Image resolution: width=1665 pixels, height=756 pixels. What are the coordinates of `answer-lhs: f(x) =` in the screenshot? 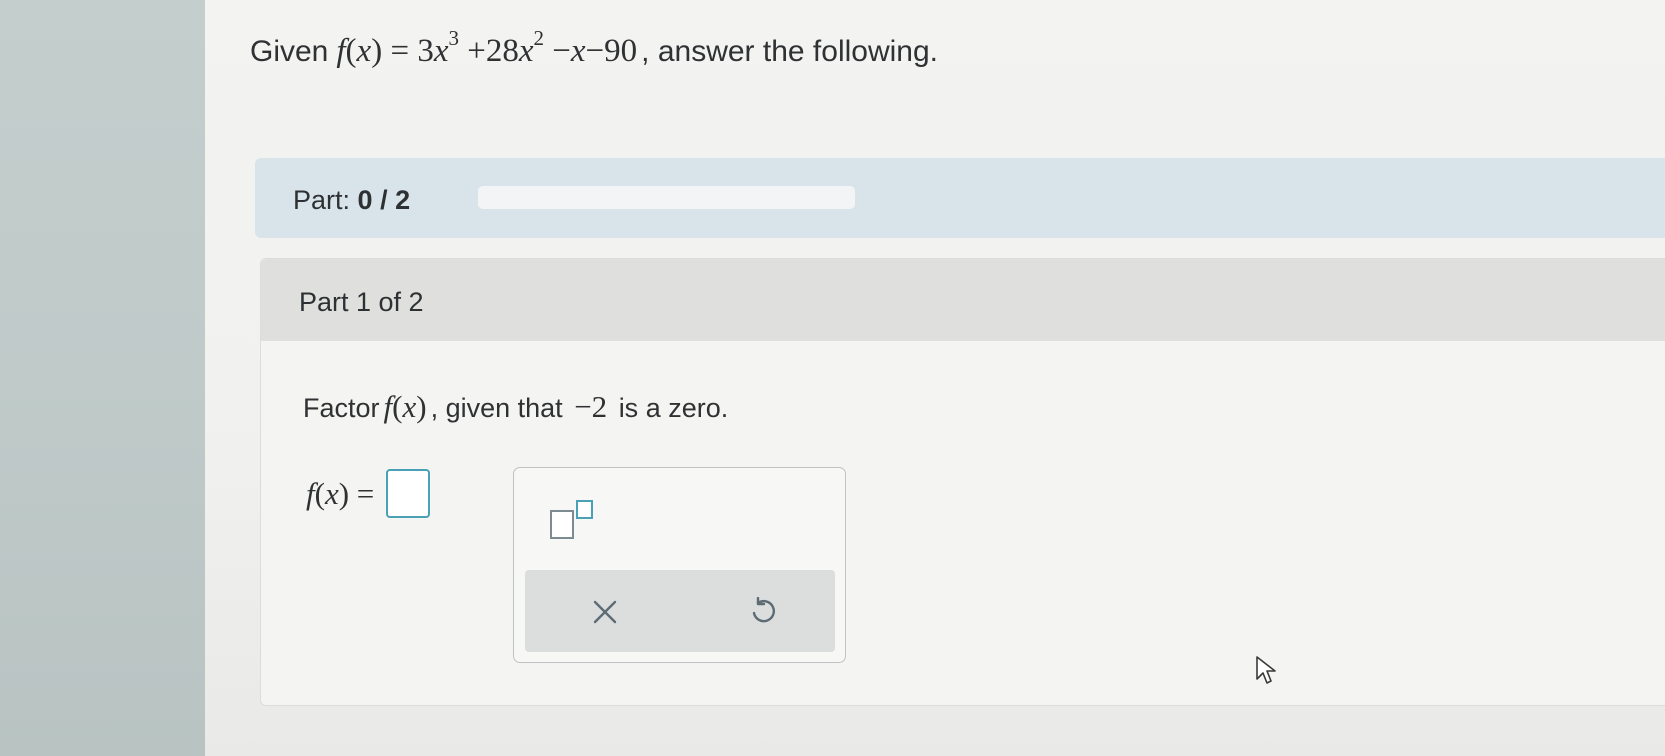 It's located at (340, 493).